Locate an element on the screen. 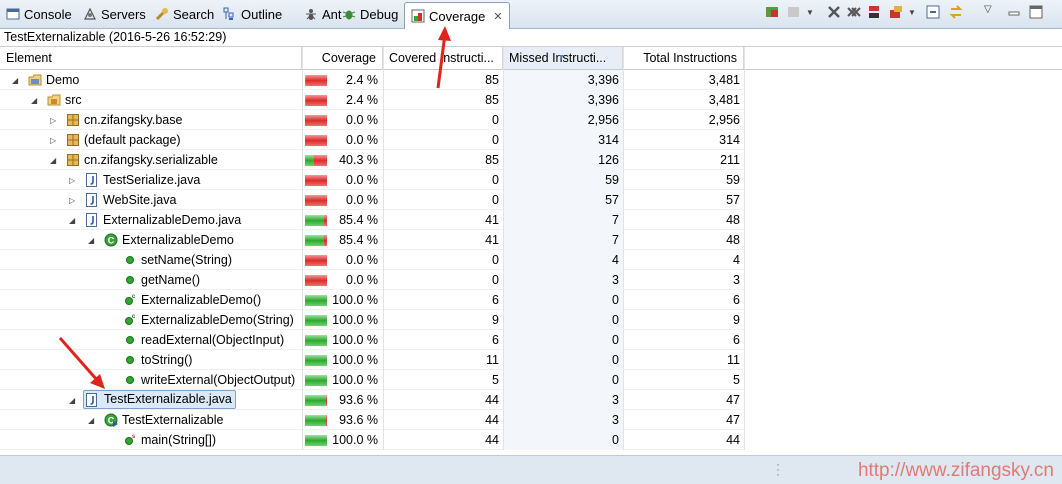 This screenshot has width=1062, height=484. tab-console: Console is located at coordinates (39, 14).